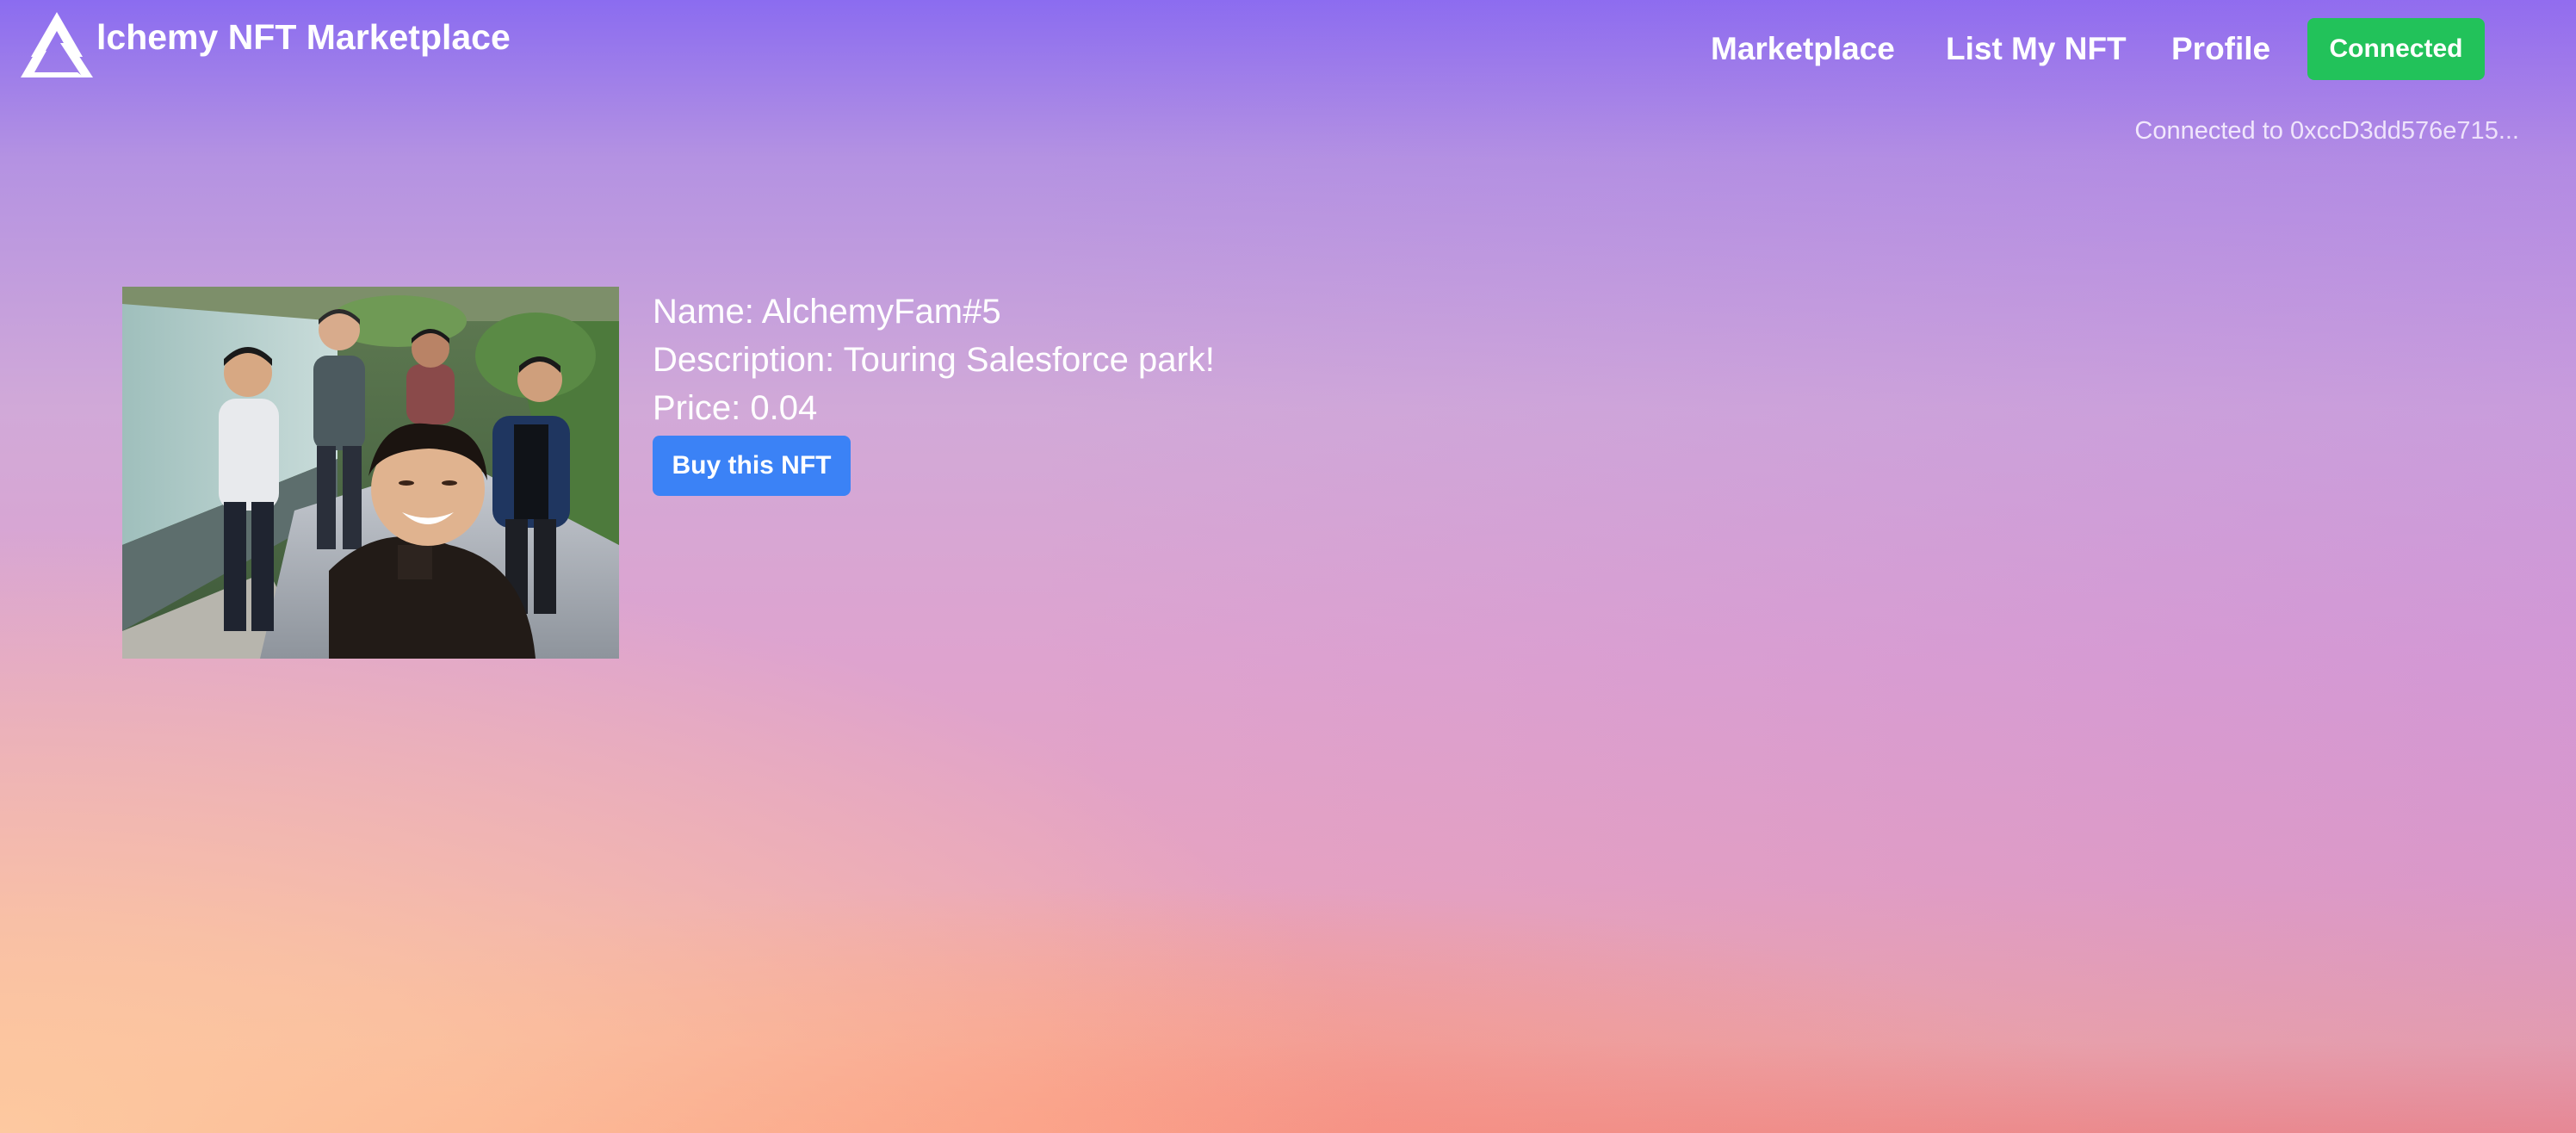 This screenshot has width=2576, height=1133. What do you see at coordinates (827, 312) in the screenshot?
I see `nft-name: Name: AlchemyFam#5` at bounding box center [827, 312].